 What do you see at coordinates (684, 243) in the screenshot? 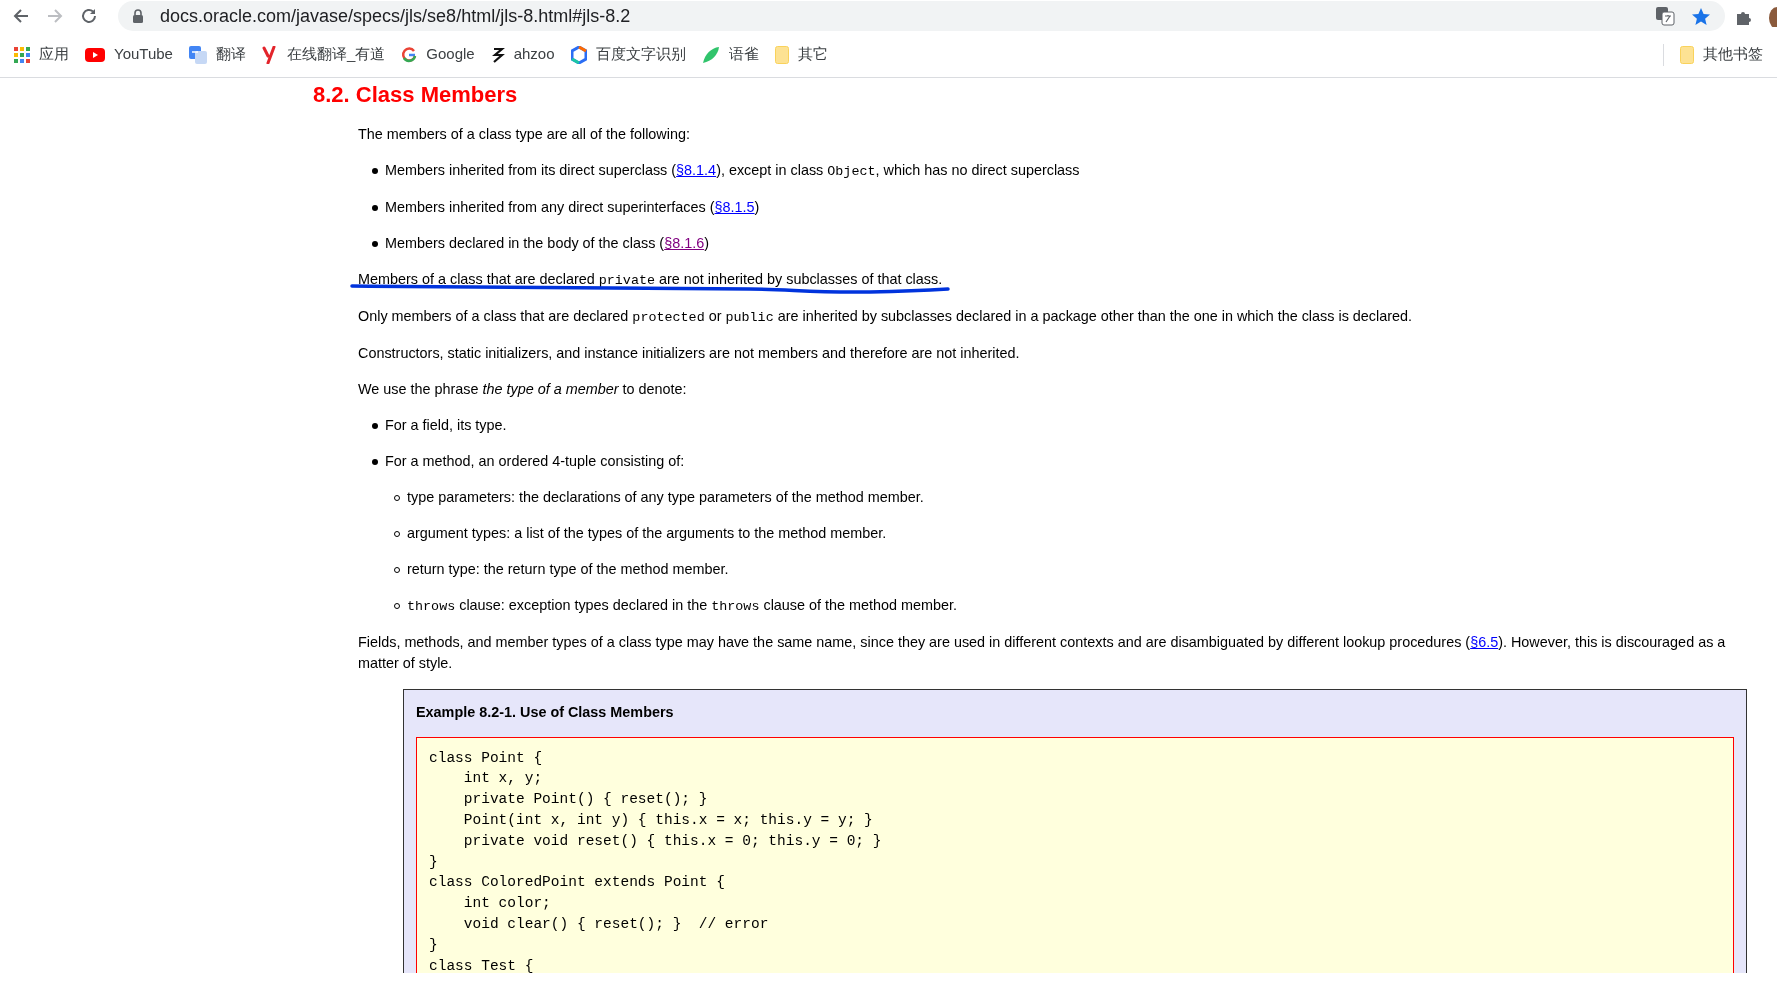
I see `link: §8.1.6` at bounding box center [684, 243].